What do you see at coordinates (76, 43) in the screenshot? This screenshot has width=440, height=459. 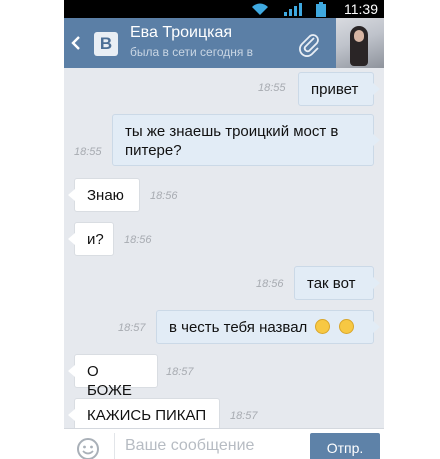 I see `back-arrow-icon` at bounding box center [76, 43].